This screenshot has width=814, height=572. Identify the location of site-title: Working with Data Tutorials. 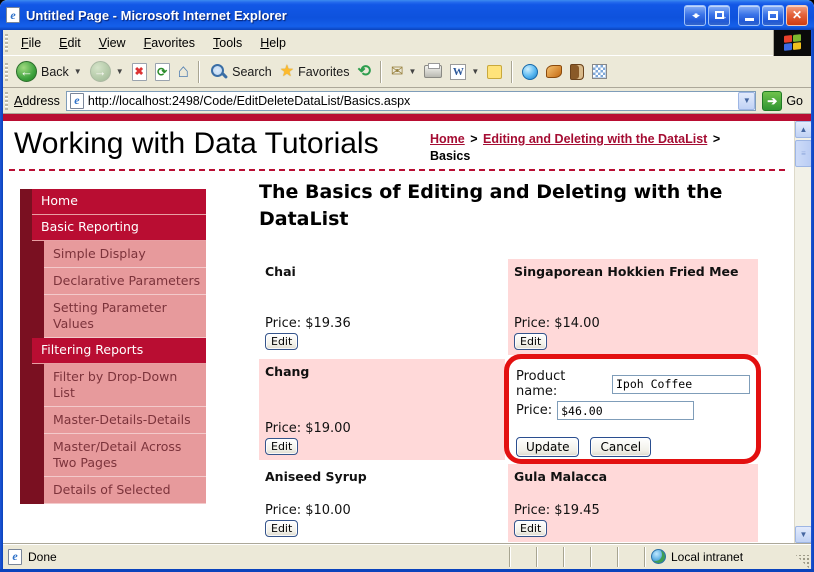
(196, 143).